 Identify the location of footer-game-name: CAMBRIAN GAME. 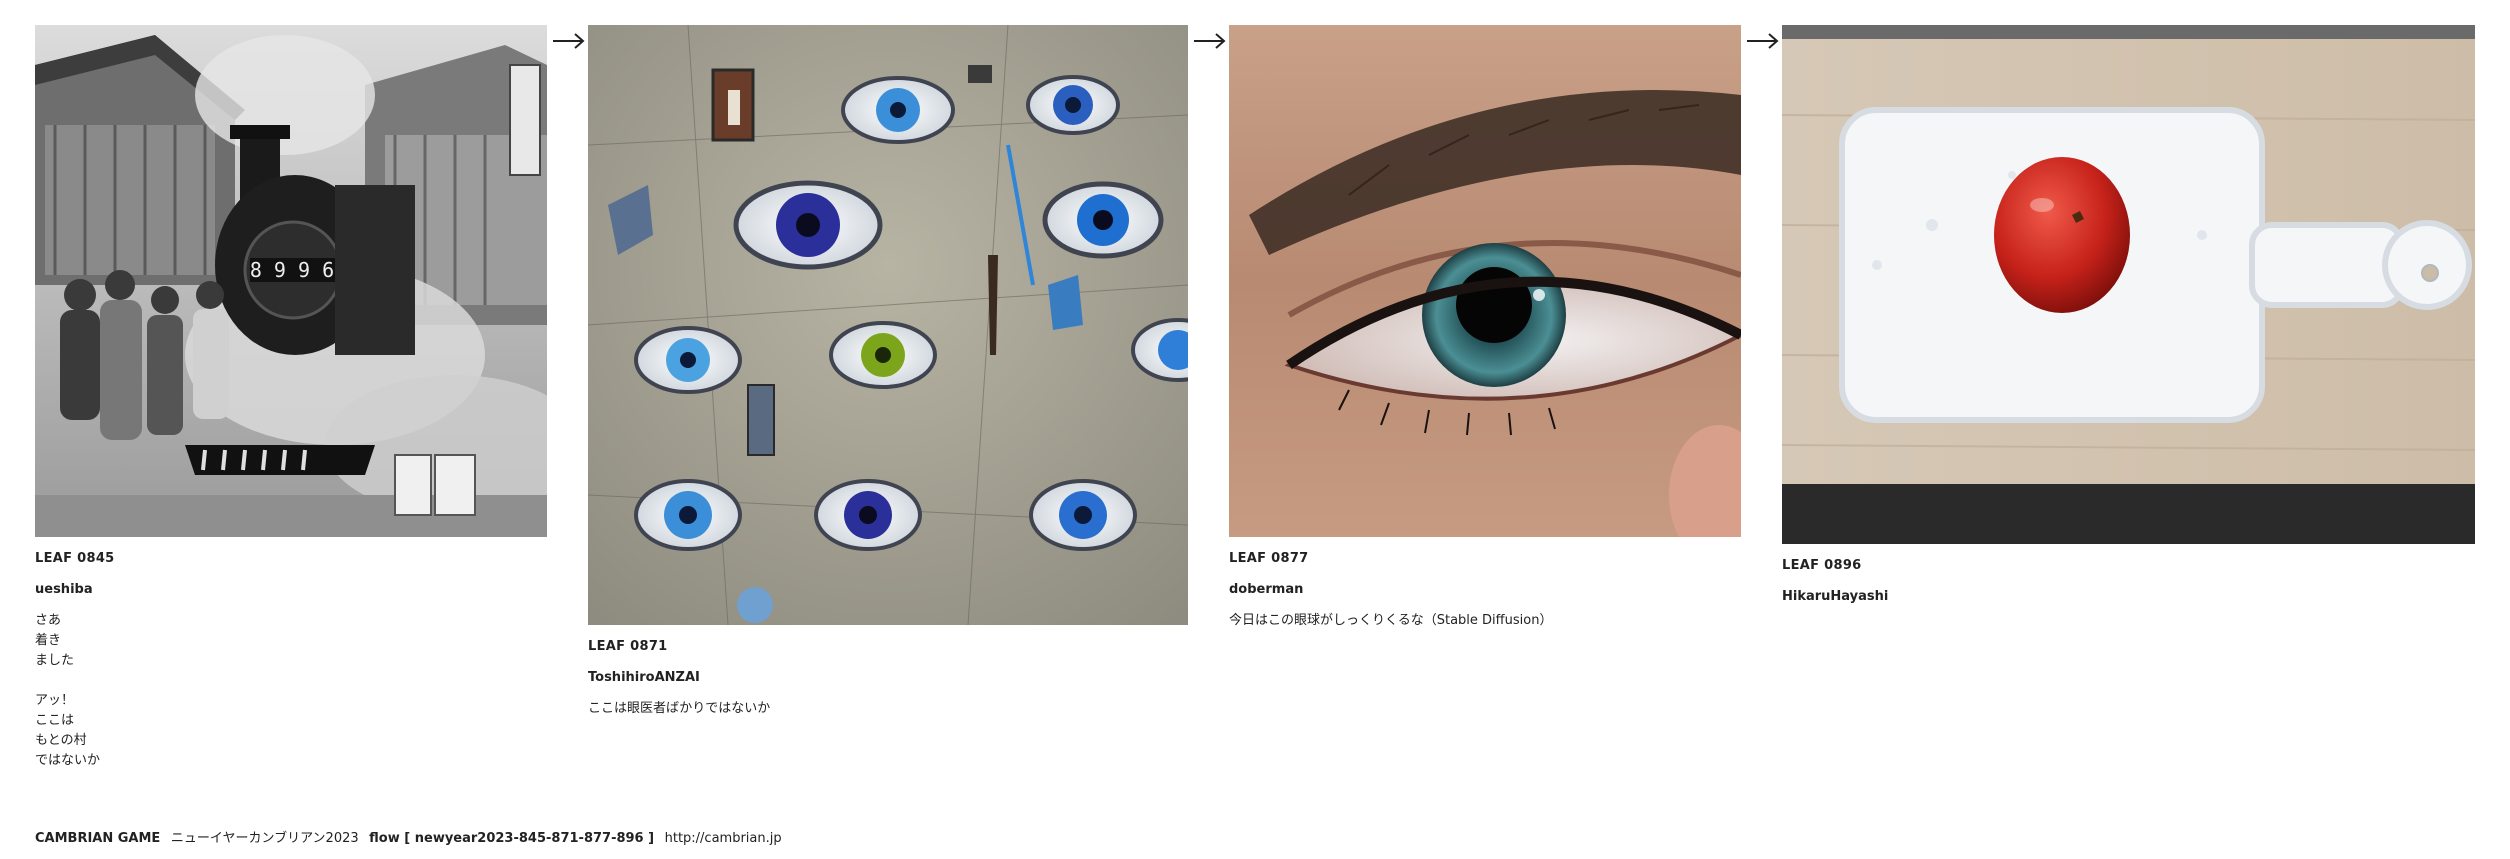
(98, 838).